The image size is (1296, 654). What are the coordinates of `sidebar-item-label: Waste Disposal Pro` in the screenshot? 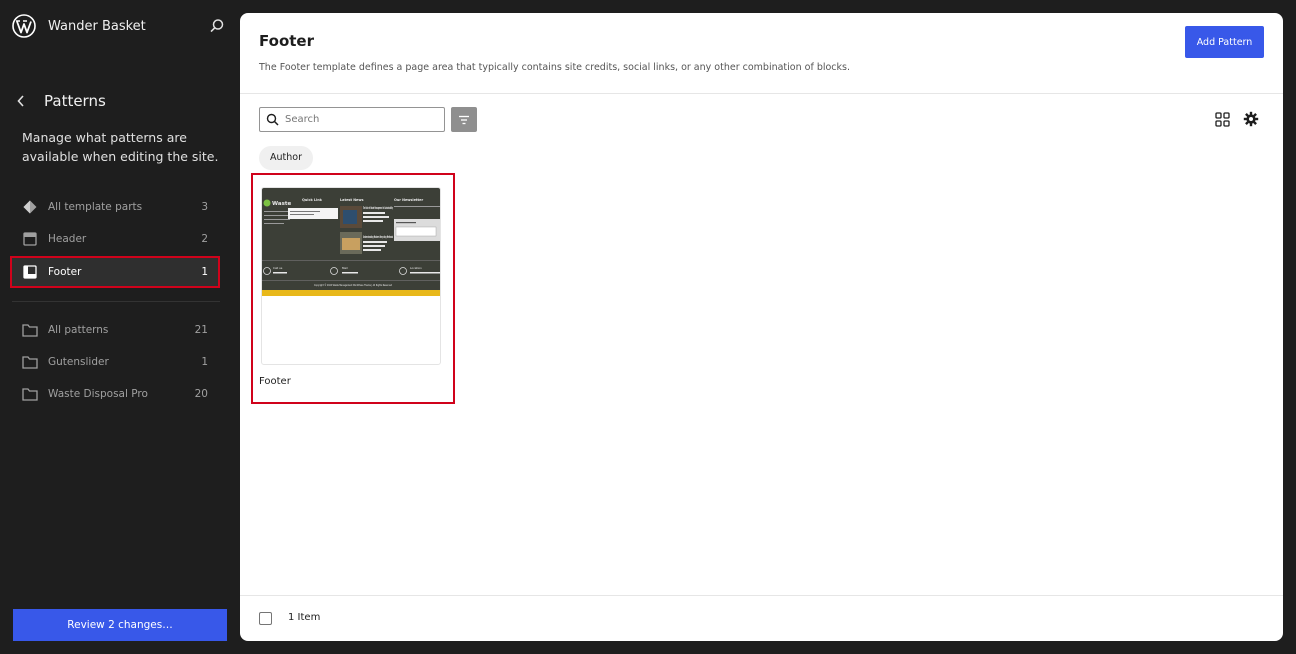 It's located at (98, 394).